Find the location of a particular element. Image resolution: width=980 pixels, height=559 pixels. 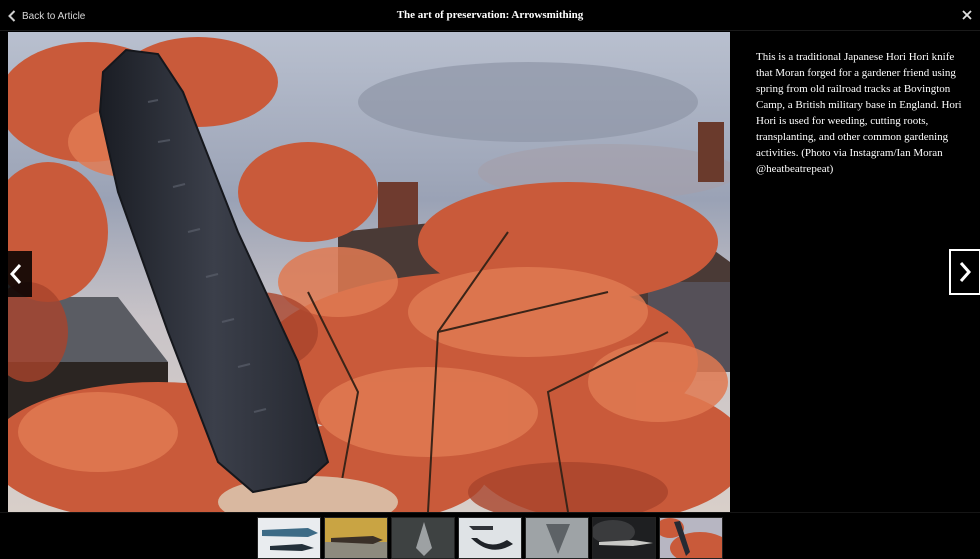

thumbnail-strip is located at coordinates (490, 535).